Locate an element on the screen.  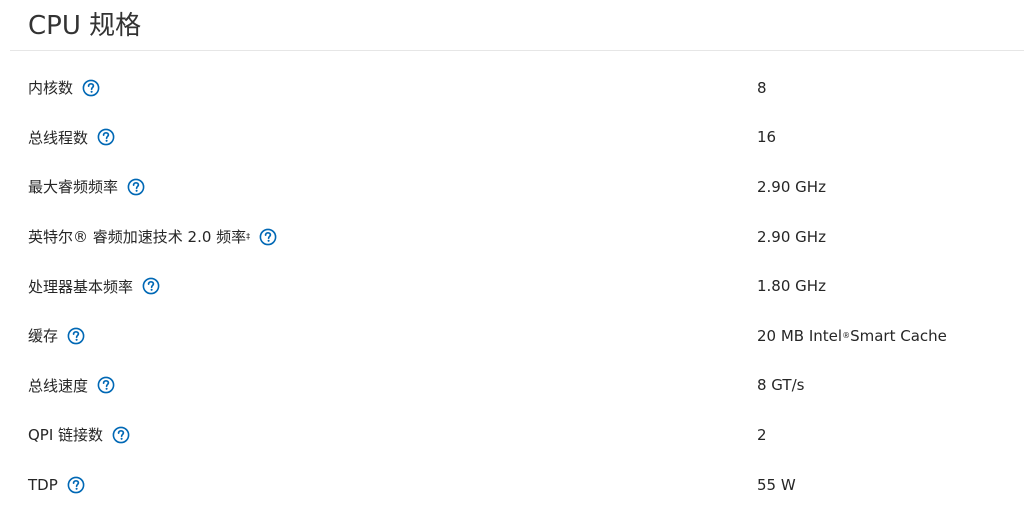
spec-label: 总线程数 is located at coordinates (58, 137).